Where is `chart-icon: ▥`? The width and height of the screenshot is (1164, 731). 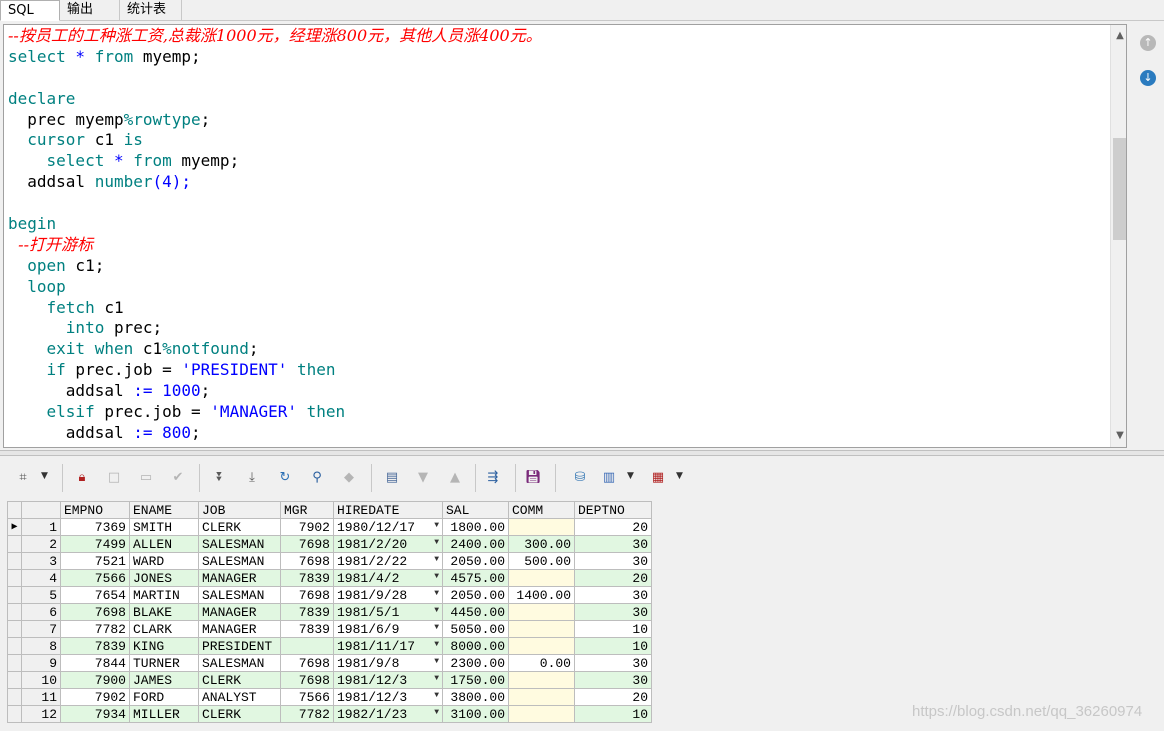
chart-icon: ▥ is located at coordinates (609, 478).